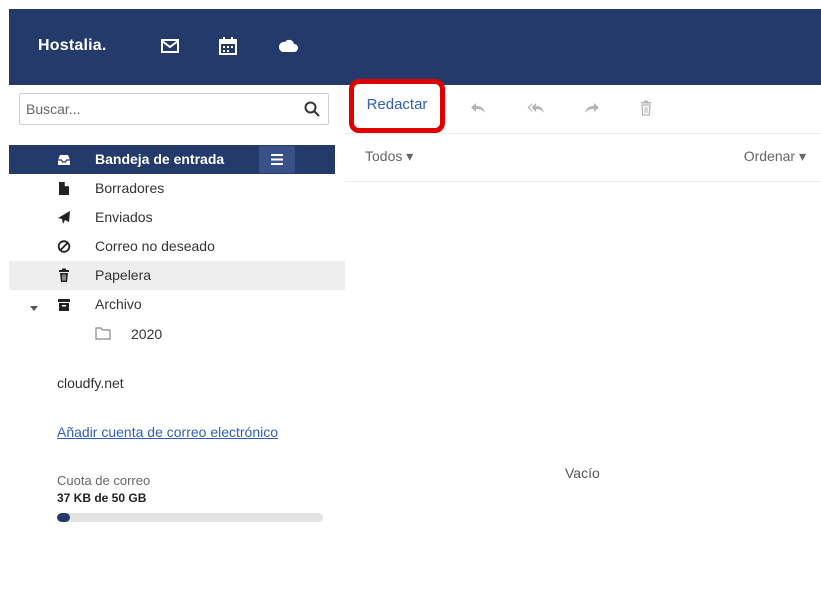 The width and height of the screenshot is (821, 601). I want to click on forward-icon, so click(592, 108).